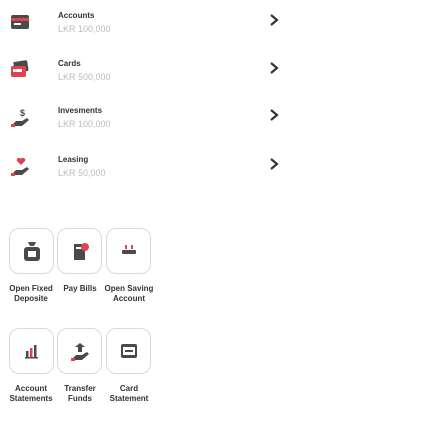  I want to click on list-item-investments: $ Invesments LKR 100,000, so click(216, 131).